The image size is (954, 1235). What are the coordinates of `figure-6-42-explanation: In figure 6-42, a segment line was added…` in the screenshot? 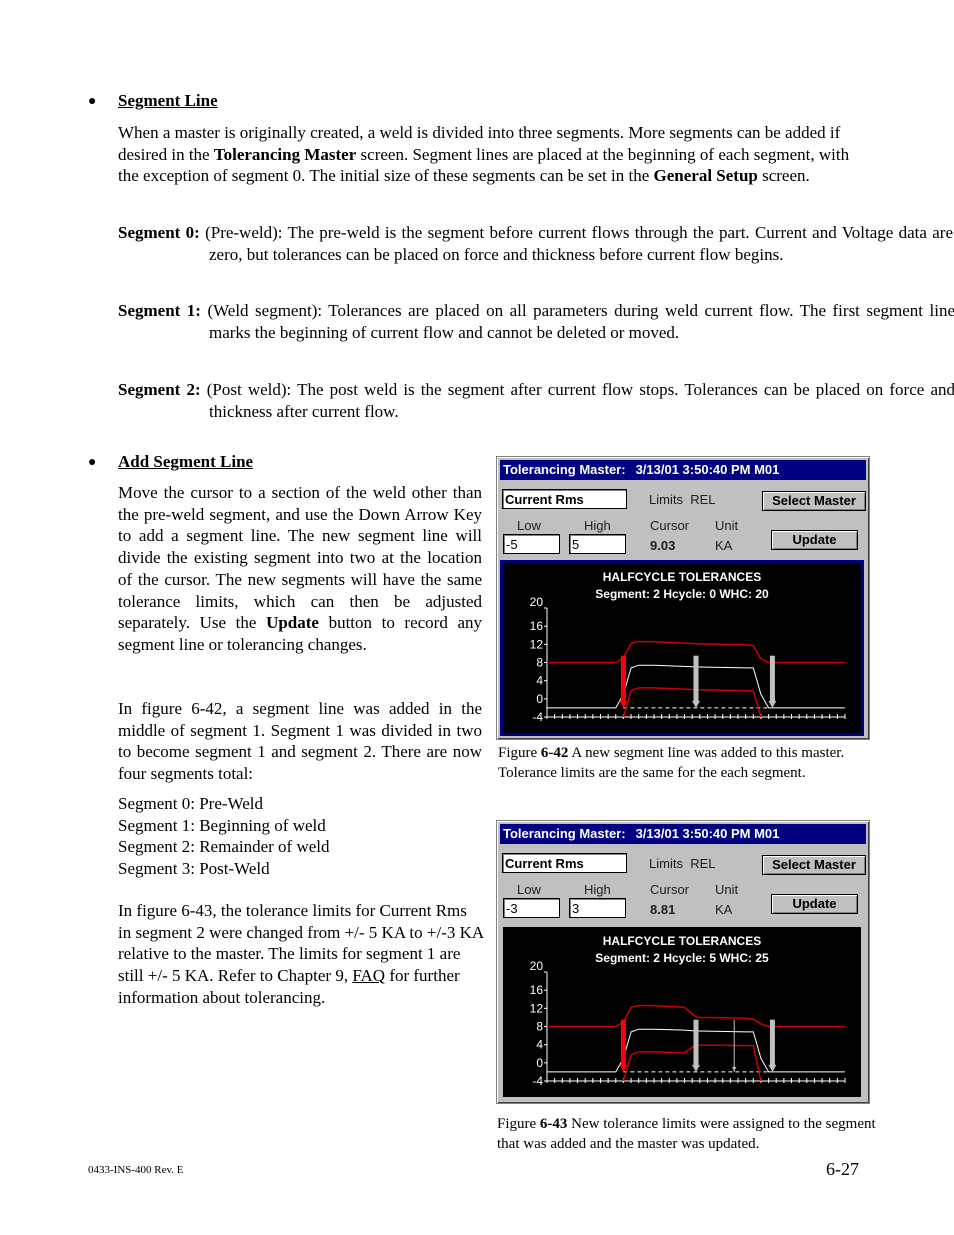 It's located at (300, 741).